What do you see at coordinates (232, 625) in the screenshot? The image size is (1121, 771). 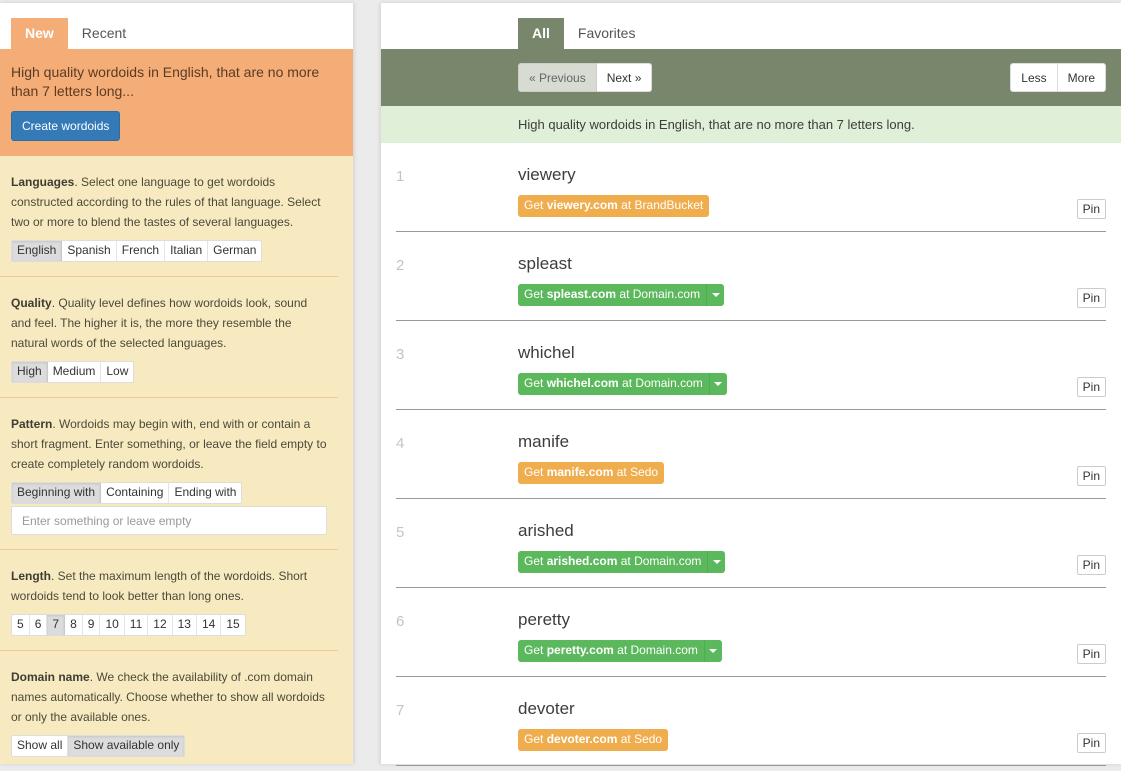 I see `length-option-15: 15` at bounding box center [232, 625].